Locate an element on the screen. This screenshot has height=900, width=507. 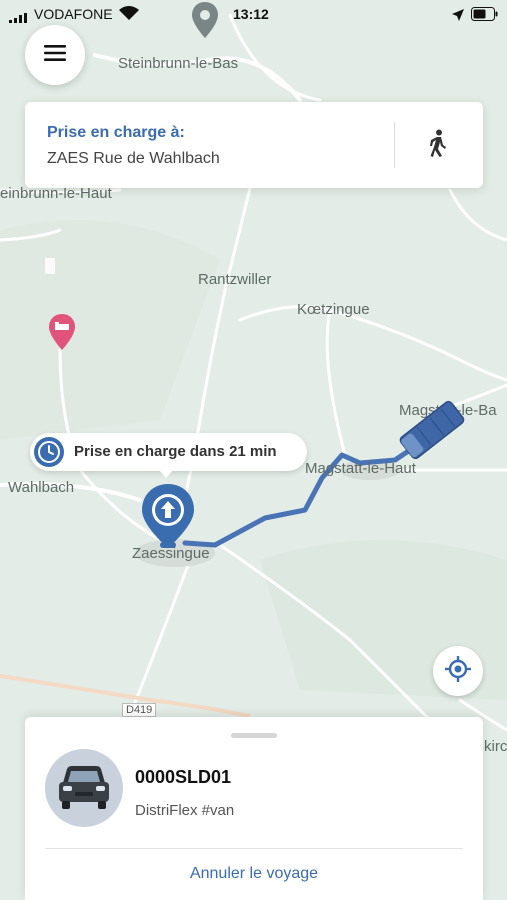
battery-icon is located at coordinates (485, 14).